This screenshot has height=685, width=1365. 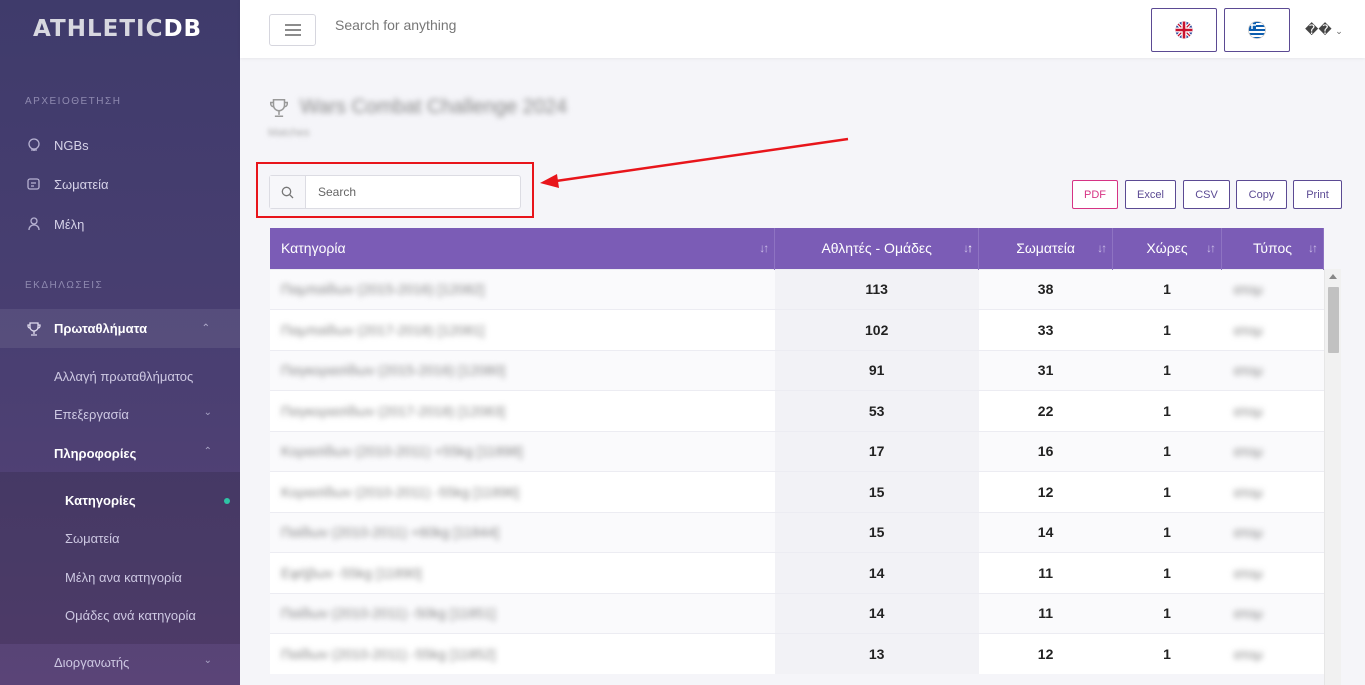 What do you see at coordinates (876, 451) in the screenshot?
I see `cell-athletes: 17` at bounding box center [876, 451].